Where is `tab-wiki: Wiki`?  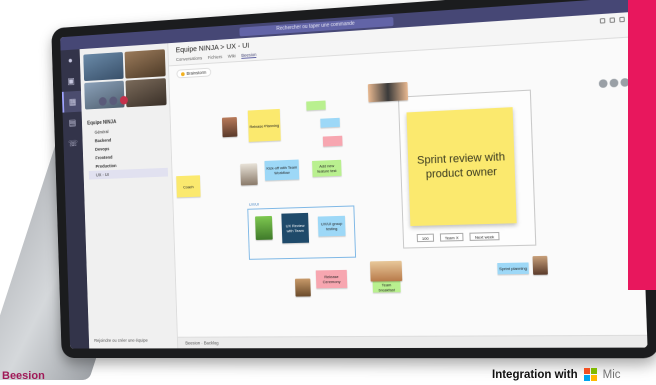 tab-wiki: Wiki is located at coordinates (232, 56).